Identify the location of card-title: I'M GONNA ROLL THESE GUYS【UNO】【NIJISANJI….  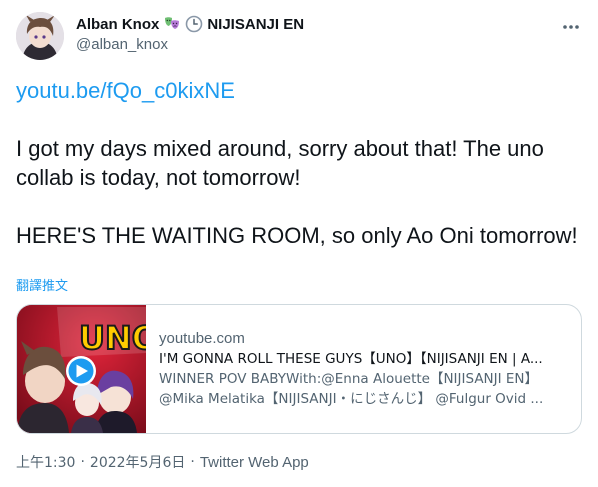
(351, 359).